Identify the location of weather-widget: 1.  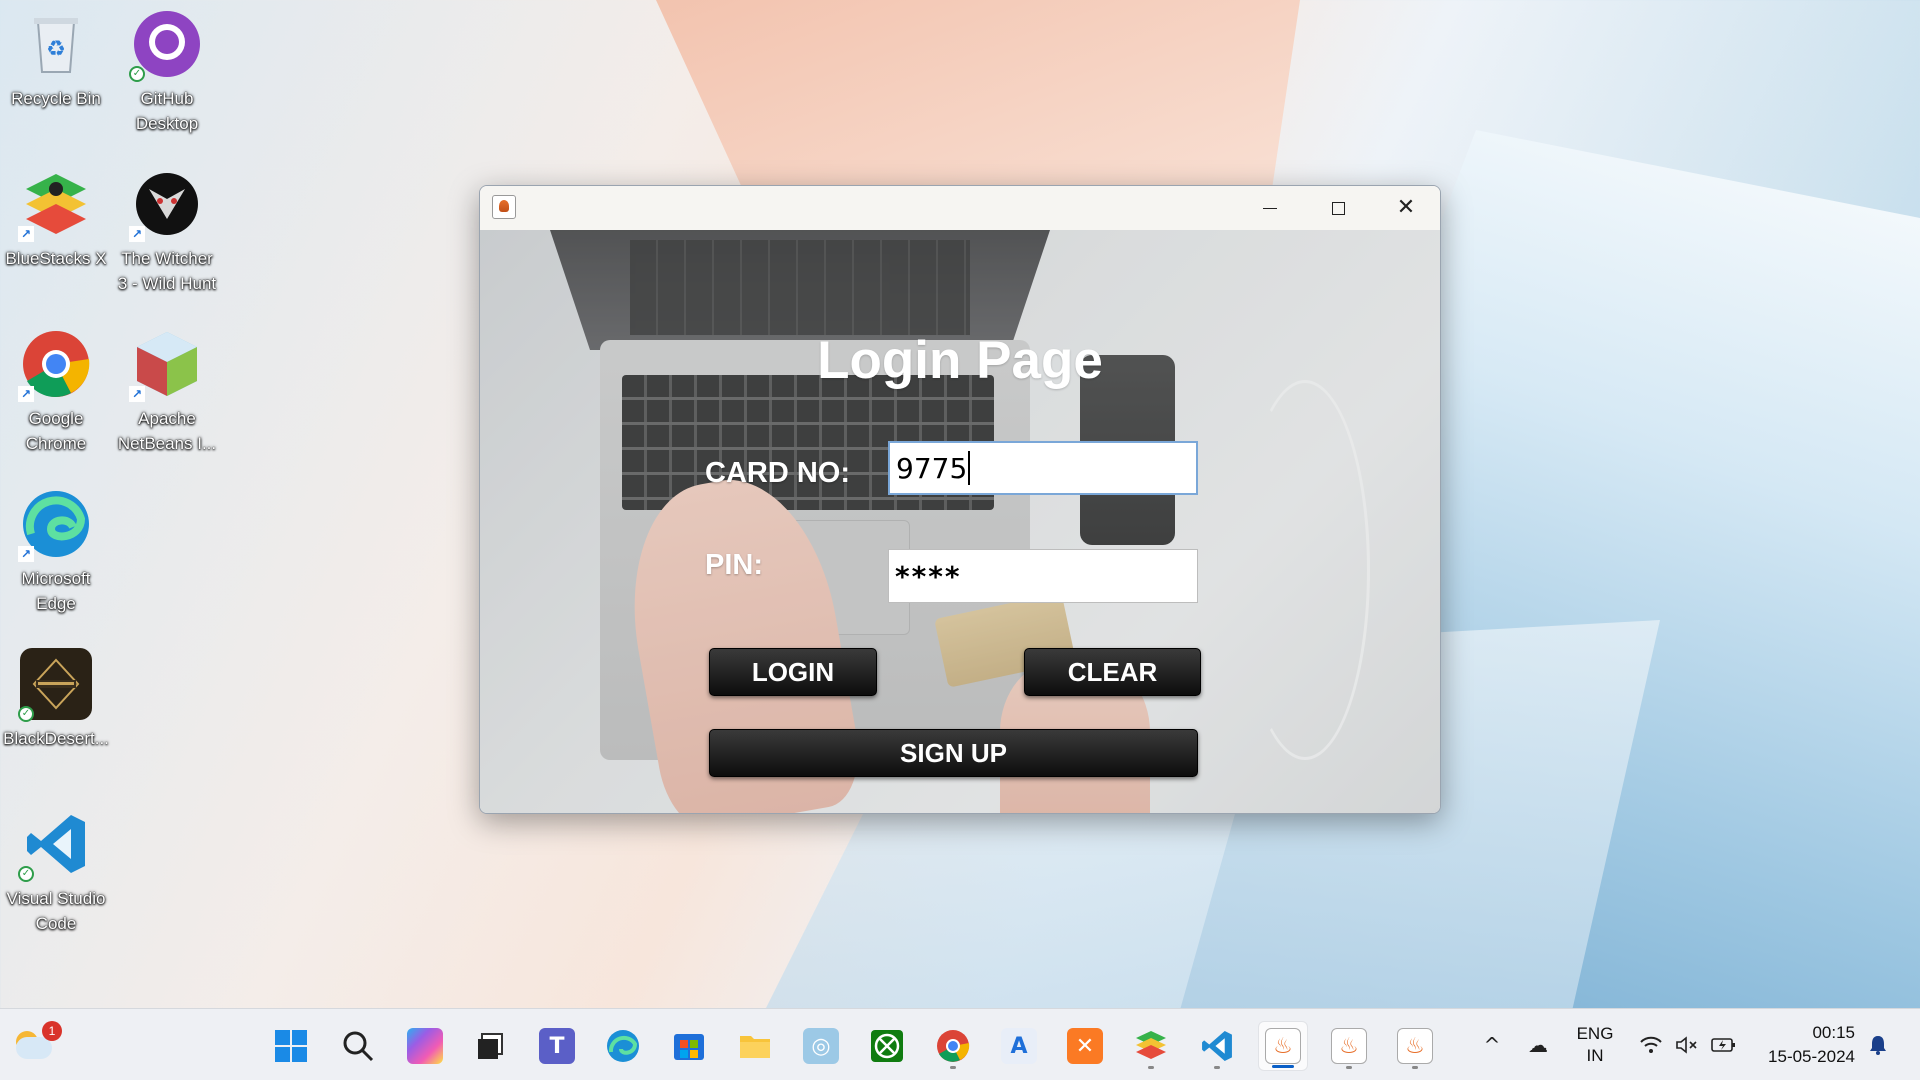
(36, 1044).